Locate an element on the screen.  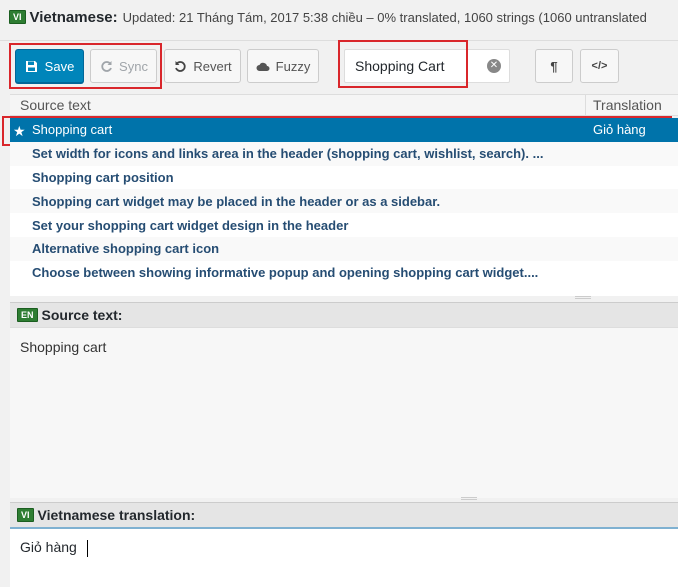
header-title: Vietnamese: is located at coordinates (73, 17).